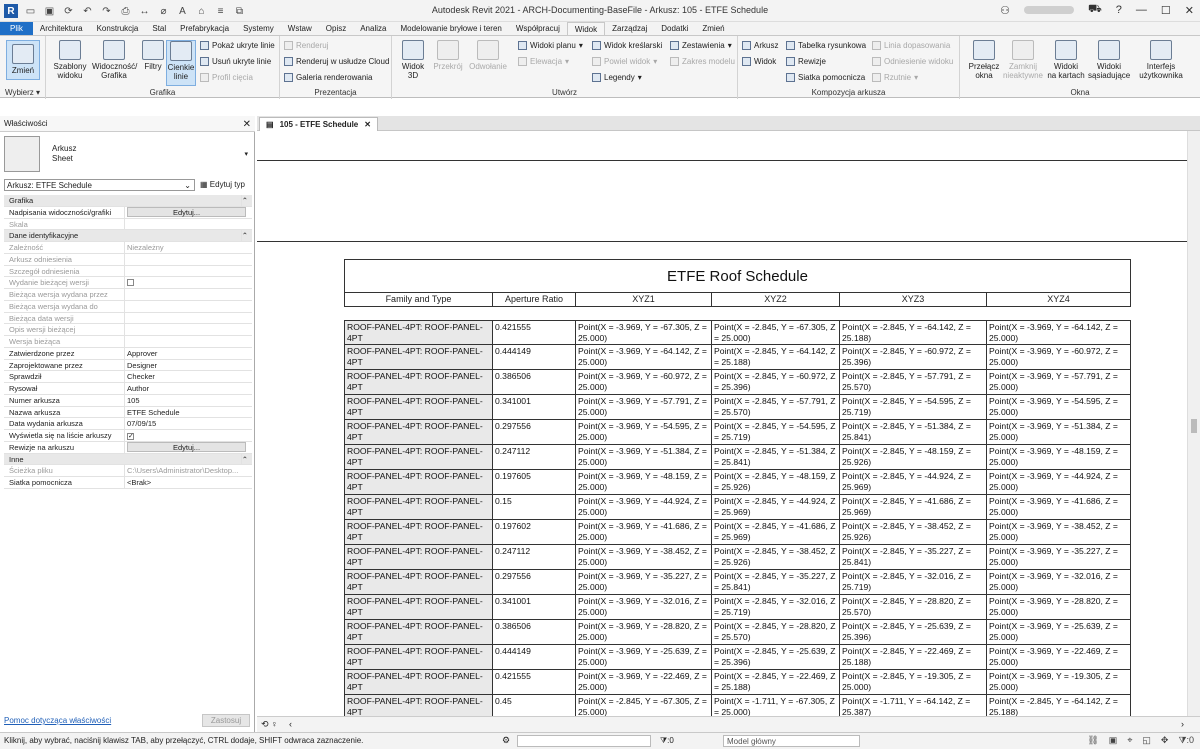 This screenshot has width=1200, height=749. What do you see at coordinates (1119, 10) in the screenshot?
I see `help-icon: ?` at bounding box center [1119, 10].